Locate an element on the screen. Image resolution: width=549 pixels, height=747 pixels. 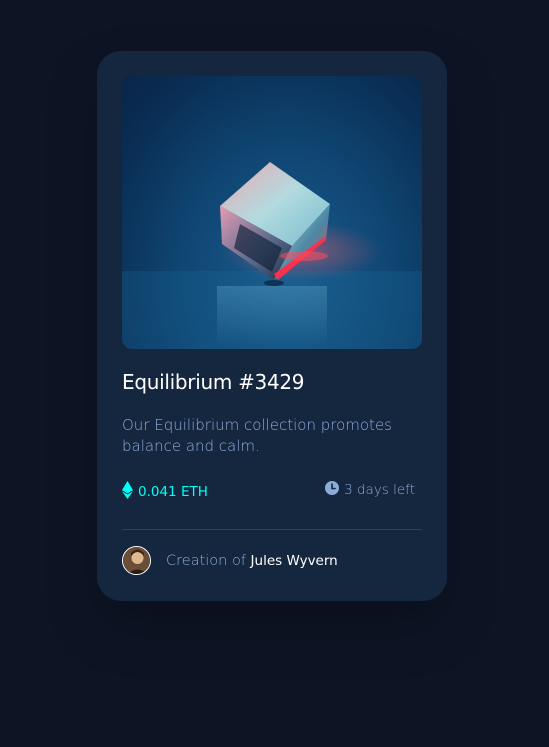
price-info: 0.041 ETH is located at coordinates (165, 492).